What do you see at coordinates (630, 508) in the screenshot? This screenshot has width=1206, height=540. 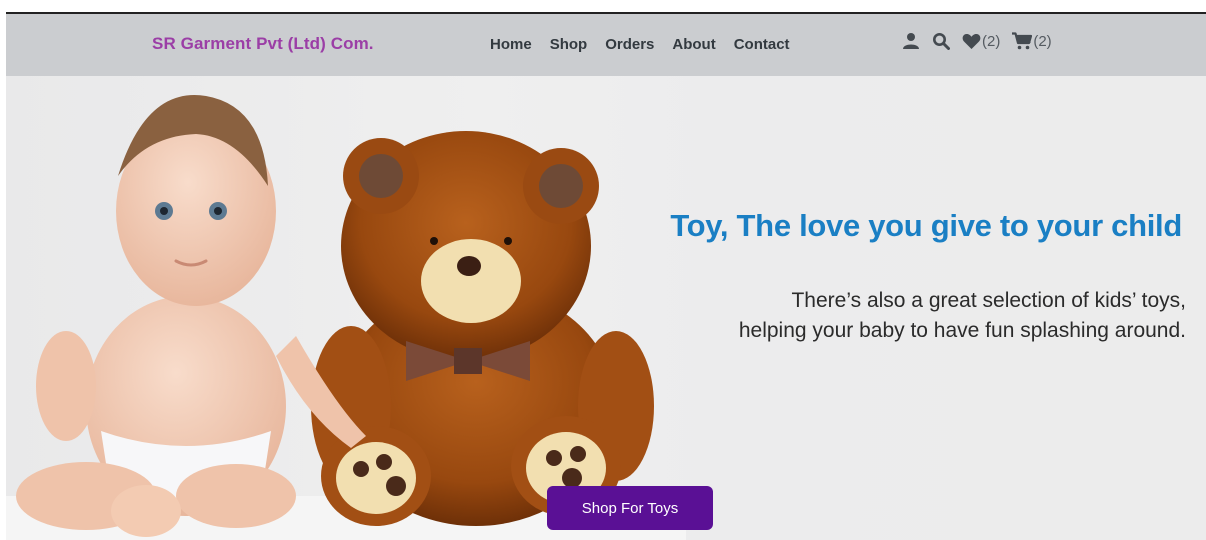 I see `shop-for-toys-button: Shop For Toys` at bounding box center [630, 508].